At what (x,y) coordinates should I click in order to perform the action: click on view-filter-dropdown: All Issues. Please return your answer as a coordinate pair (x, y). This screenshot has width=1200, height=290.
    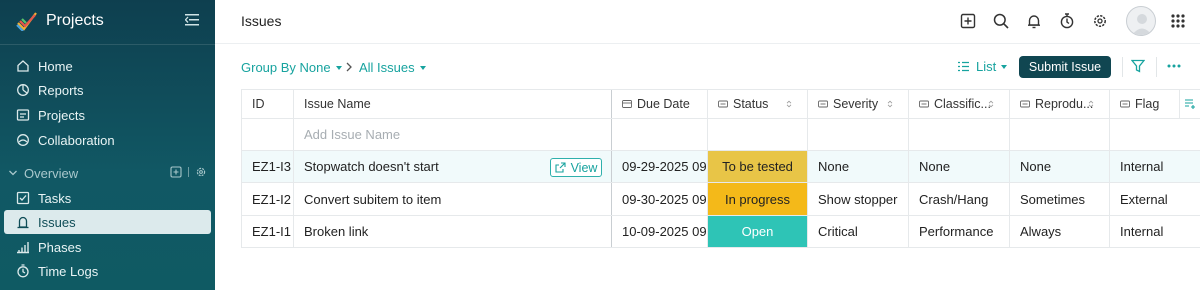
    Looking at the image, I should click on (392, 67).